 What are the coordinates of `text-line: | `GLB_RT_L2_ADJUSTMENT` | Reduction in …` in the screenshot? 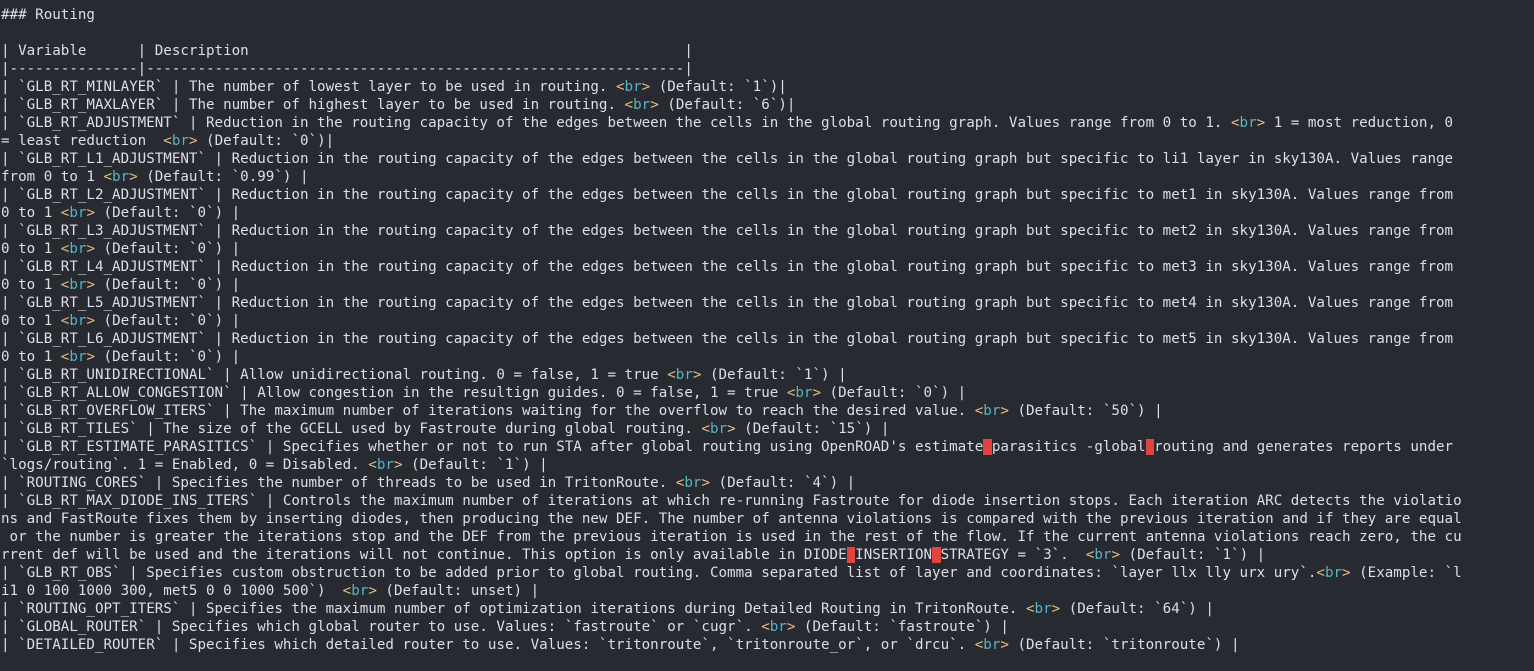 It's located at (767, 195).